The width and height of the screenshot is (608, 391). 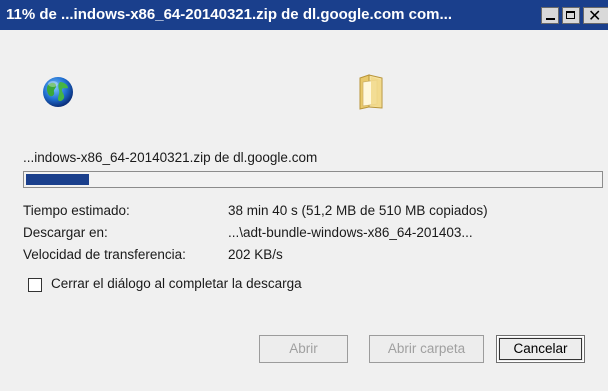 What do you see at coordinates (571, 15) in the screenshot?
I see `maximize-button` at bounding box center [571, 15].